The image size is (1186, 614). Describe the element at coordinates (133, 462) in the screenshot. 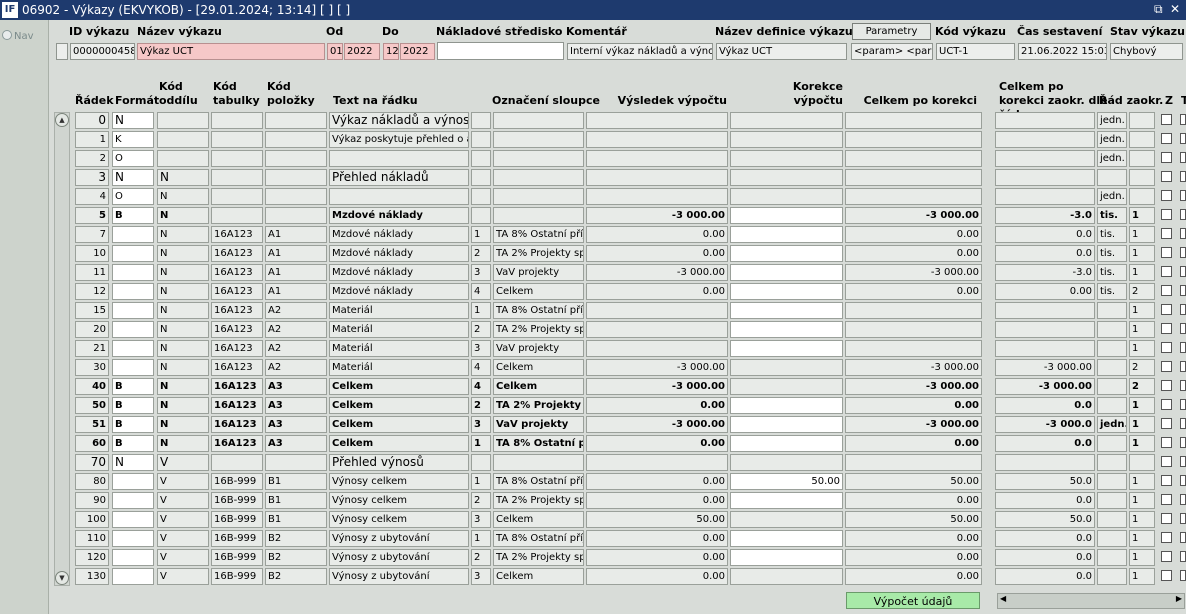

I see `format-cell: N` at that location.